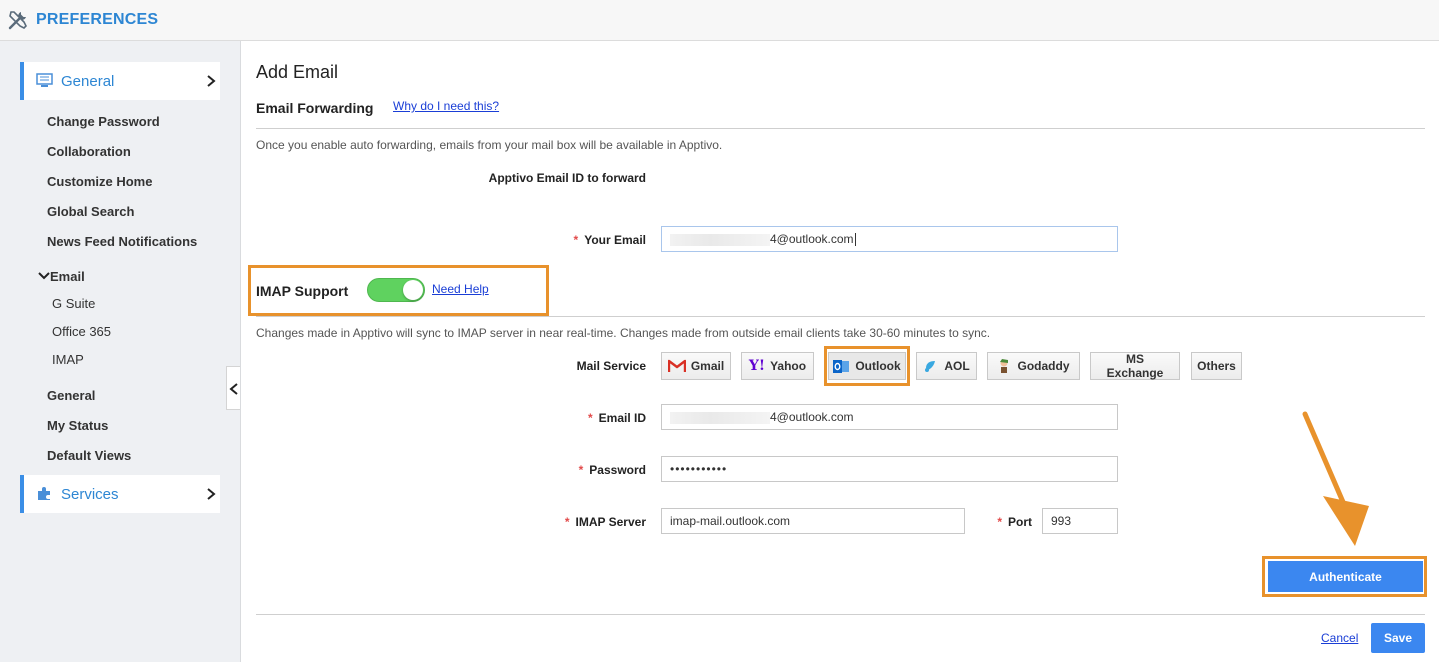  I want to click on gmail-icon, so click(676, 365).